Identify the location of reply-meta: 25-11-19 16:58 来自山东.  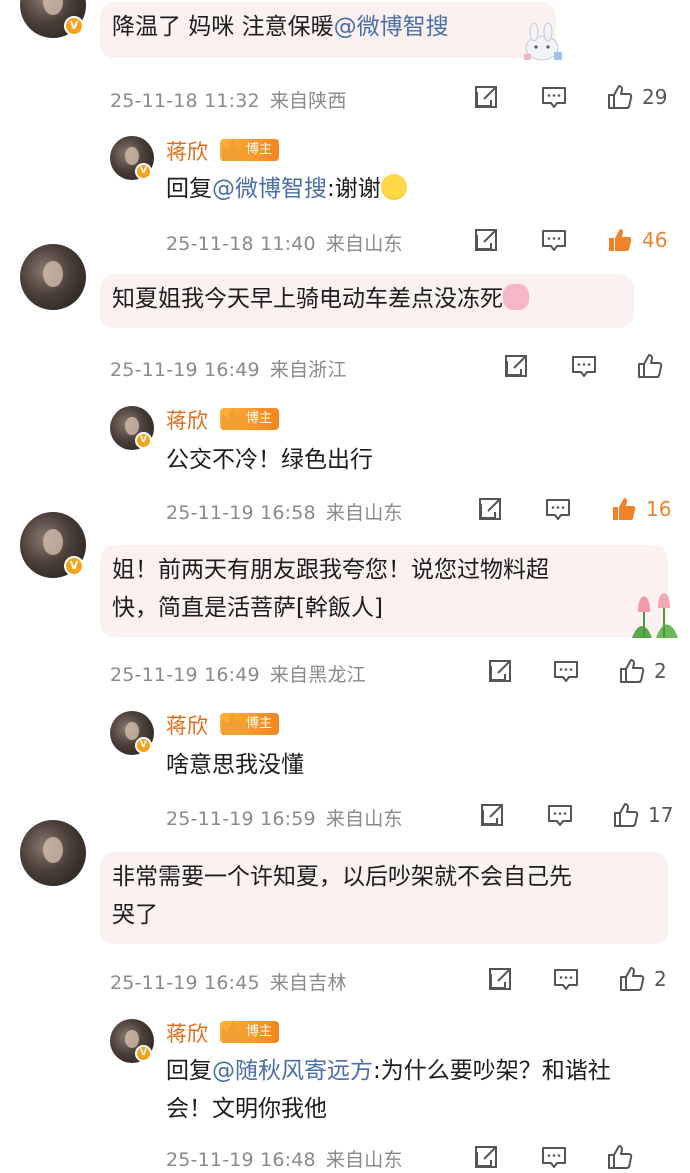
(284, 513).